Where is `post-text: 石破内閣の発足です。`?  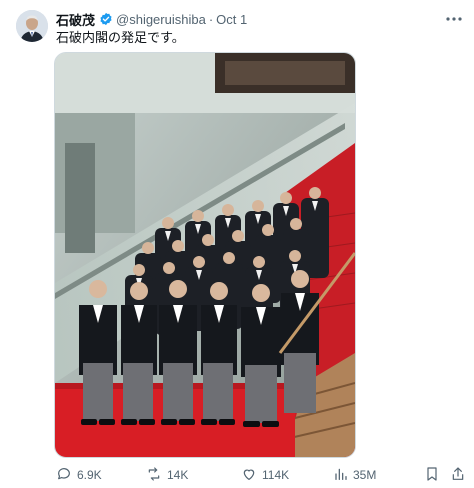 post-text: 石破内閣の発足です。 is located at coordinates (120, 37).